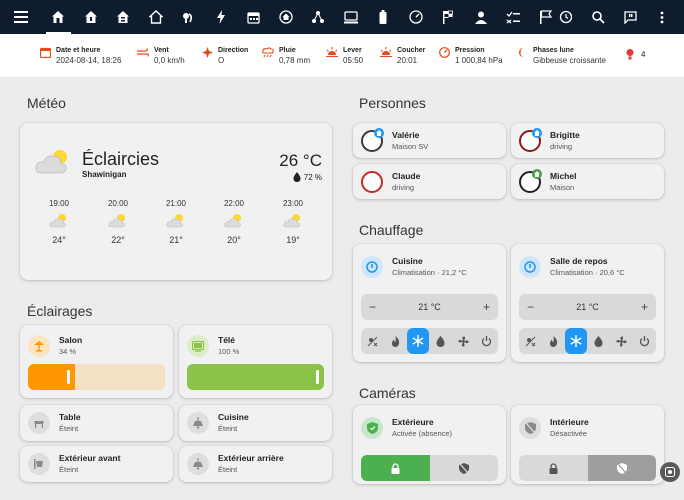 This screenshot has height=500, width=684. What do you see at coordinates (429, 140) in the screenshot?
I see `person-card-valerie: Valérie Maison SV` at bounding box center [429, 140].